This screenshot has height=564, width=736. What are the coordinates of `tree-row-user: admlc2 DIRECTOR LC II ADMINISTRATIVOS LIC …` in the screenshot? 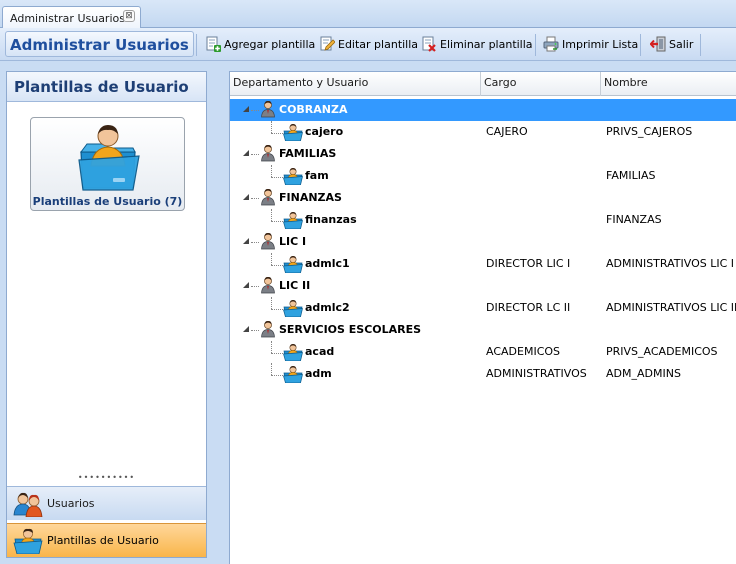 It's located at (483, 308).